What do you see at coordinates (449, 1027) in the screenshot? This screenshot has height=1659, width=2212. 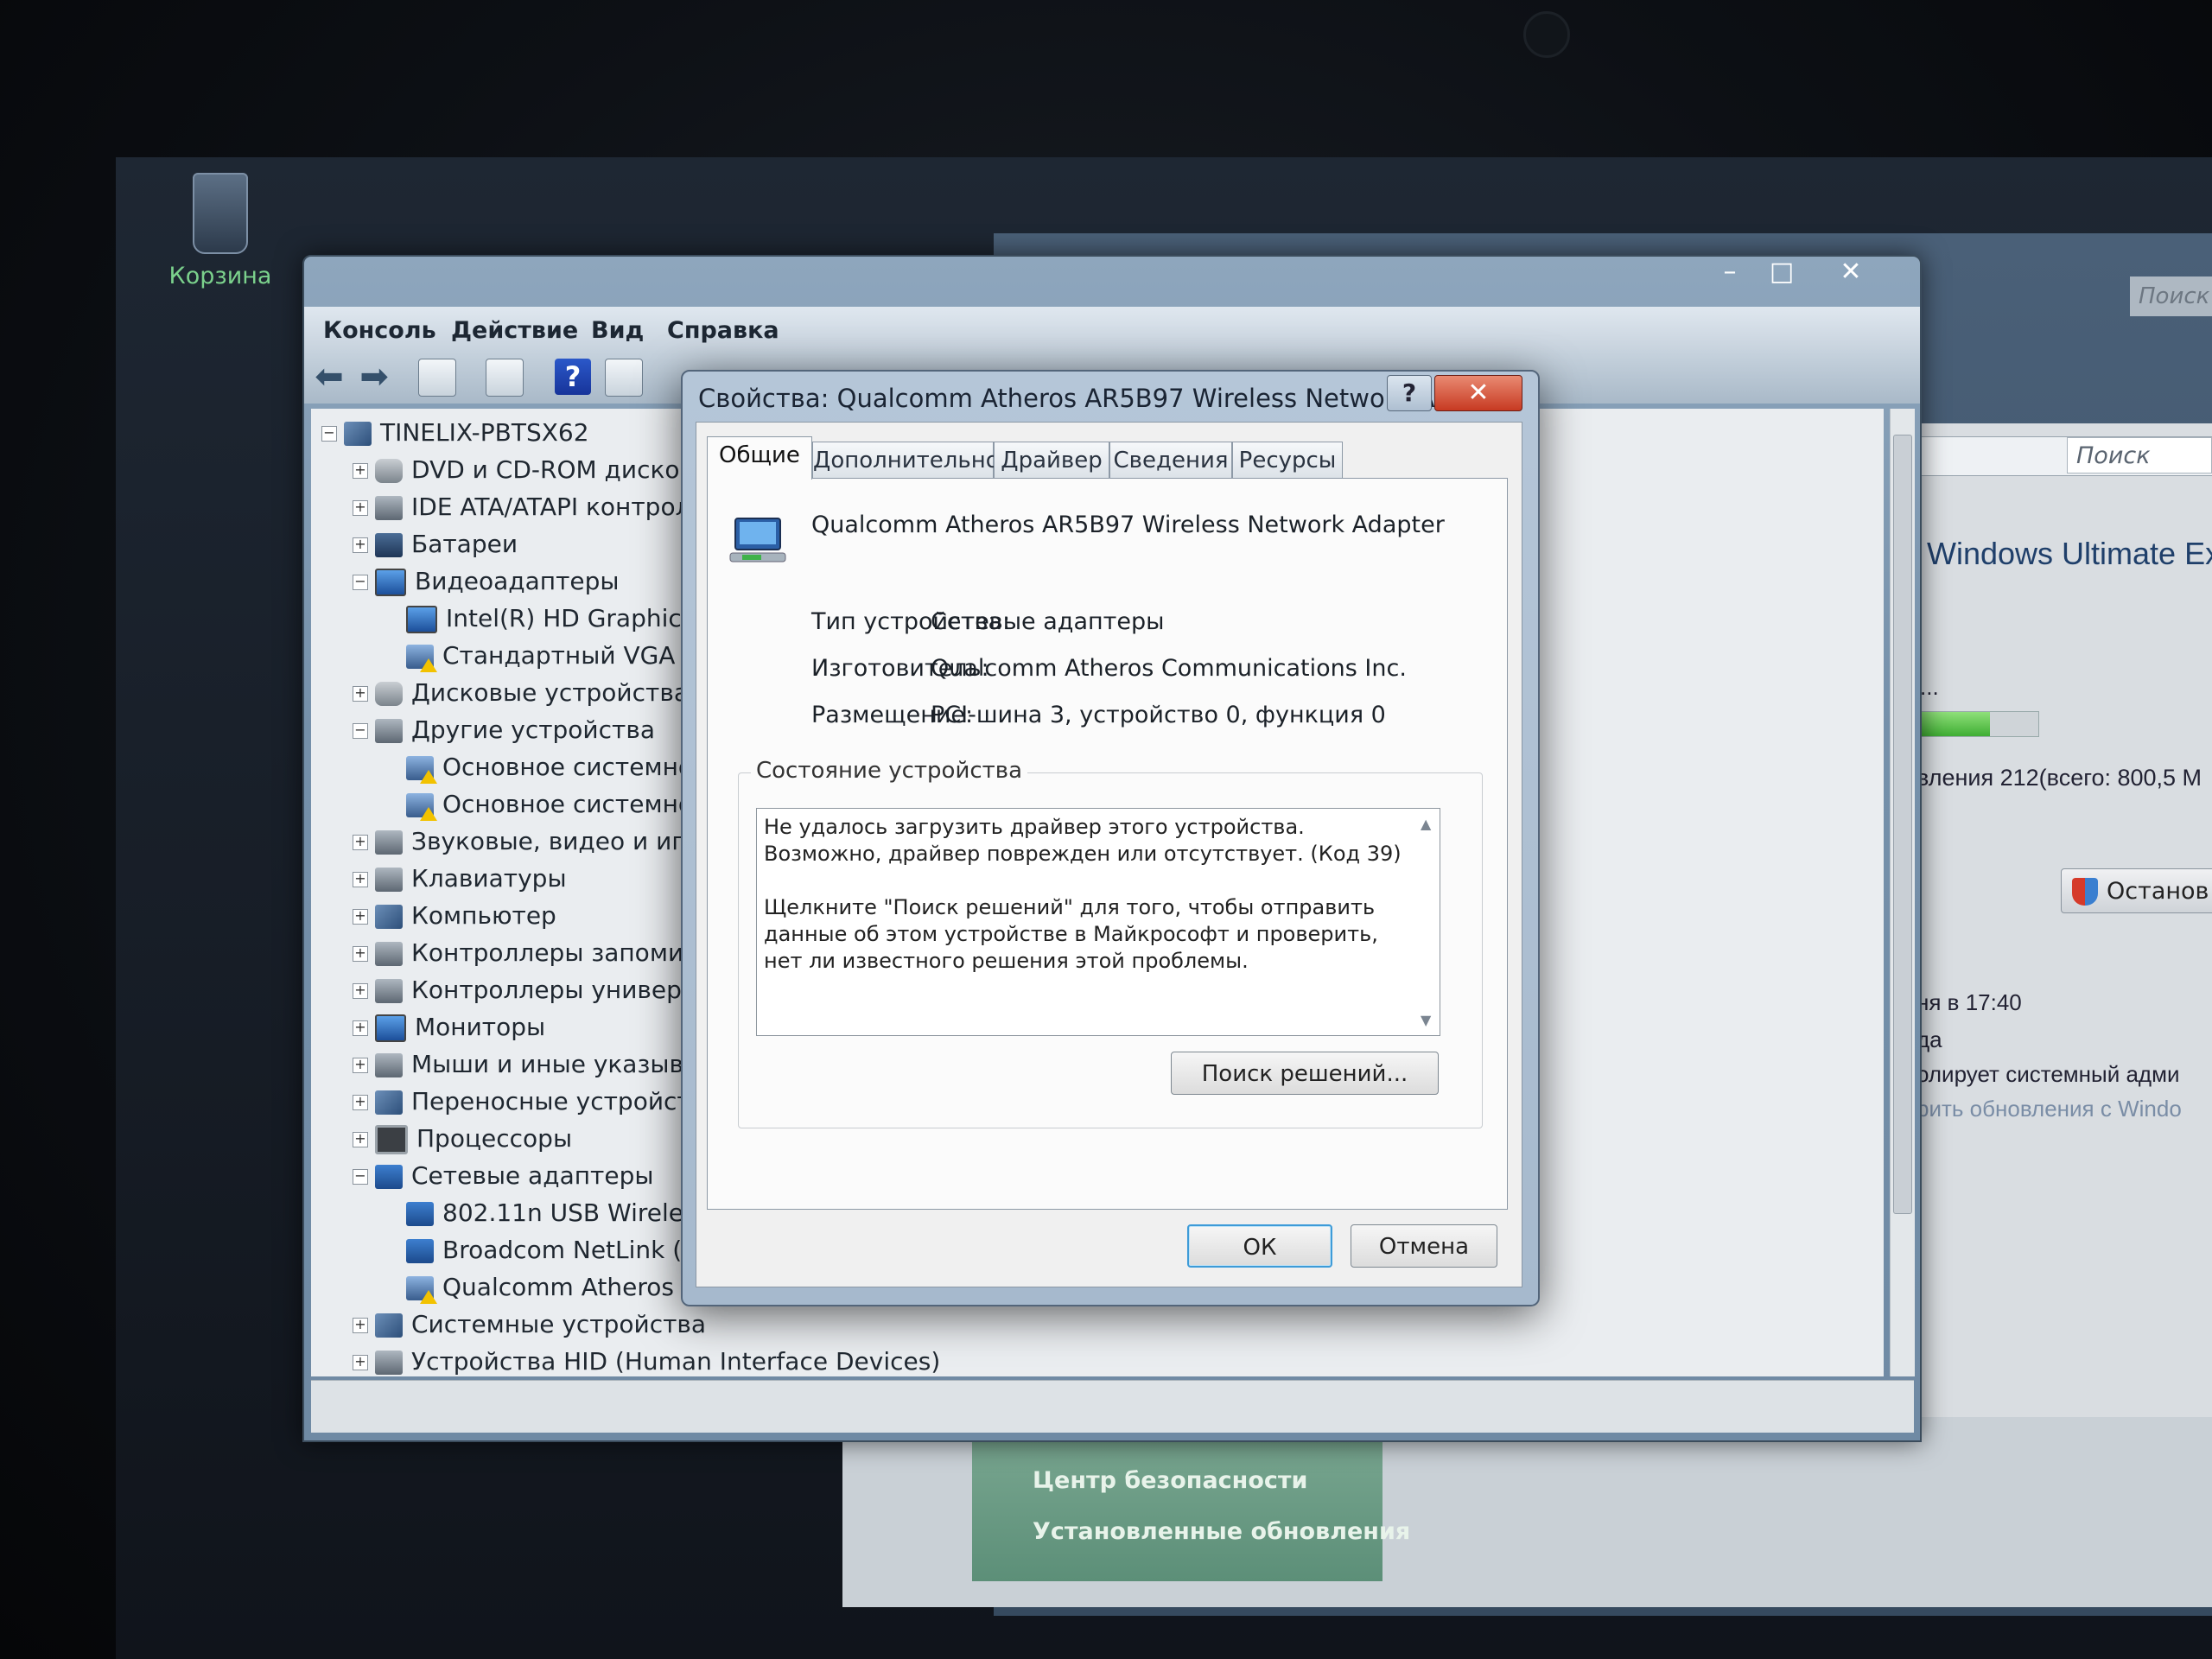 I see `tree-item: + Мониторы` at bounding box center [449, 1027].